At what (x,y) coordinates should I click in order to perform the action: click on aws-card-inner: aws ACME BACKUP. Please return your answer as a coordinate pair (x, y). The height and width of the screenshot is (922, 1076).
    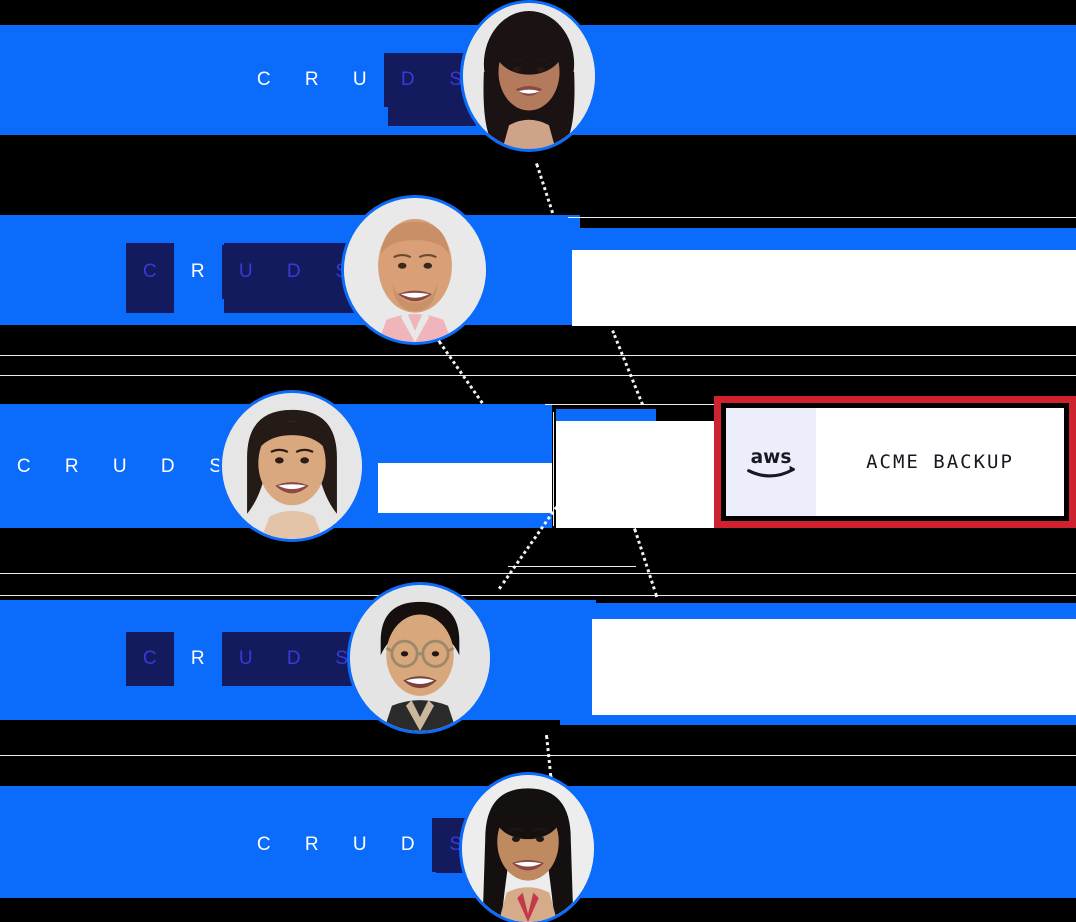
    Looking at the image, I should click on (895, 462).